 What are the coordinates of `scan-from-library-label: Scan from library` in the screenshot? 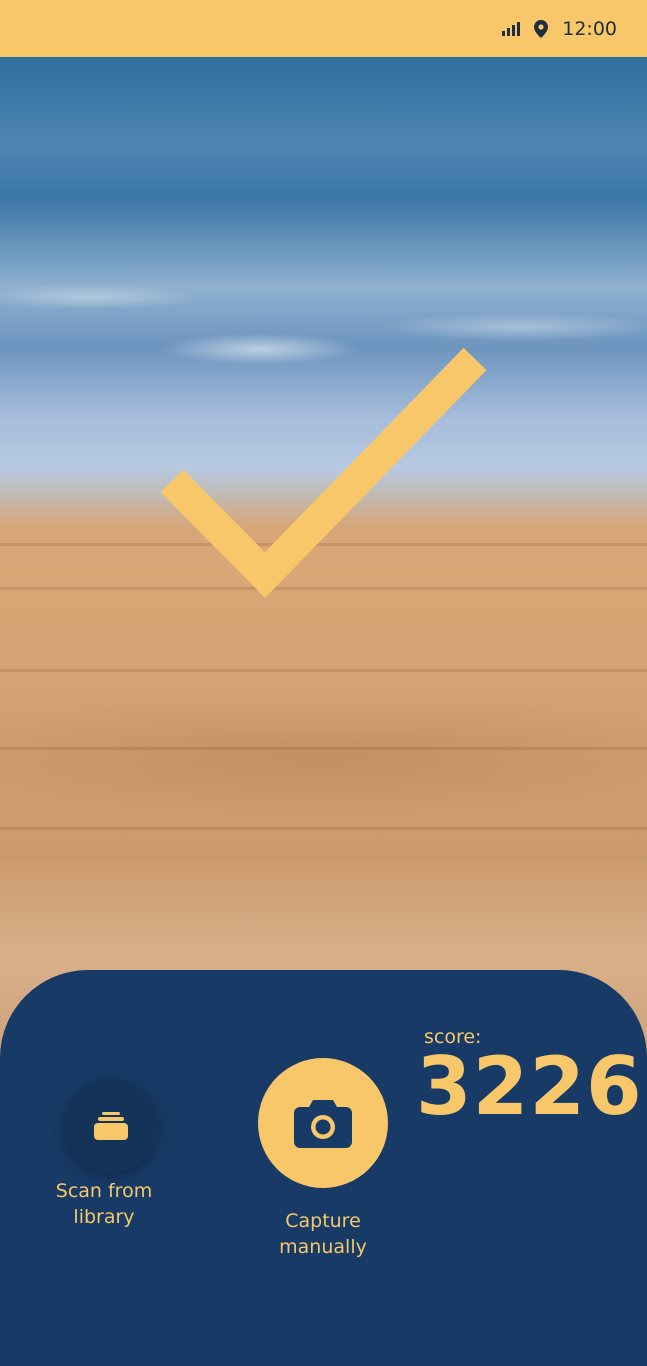 It's located at (104, 1204).